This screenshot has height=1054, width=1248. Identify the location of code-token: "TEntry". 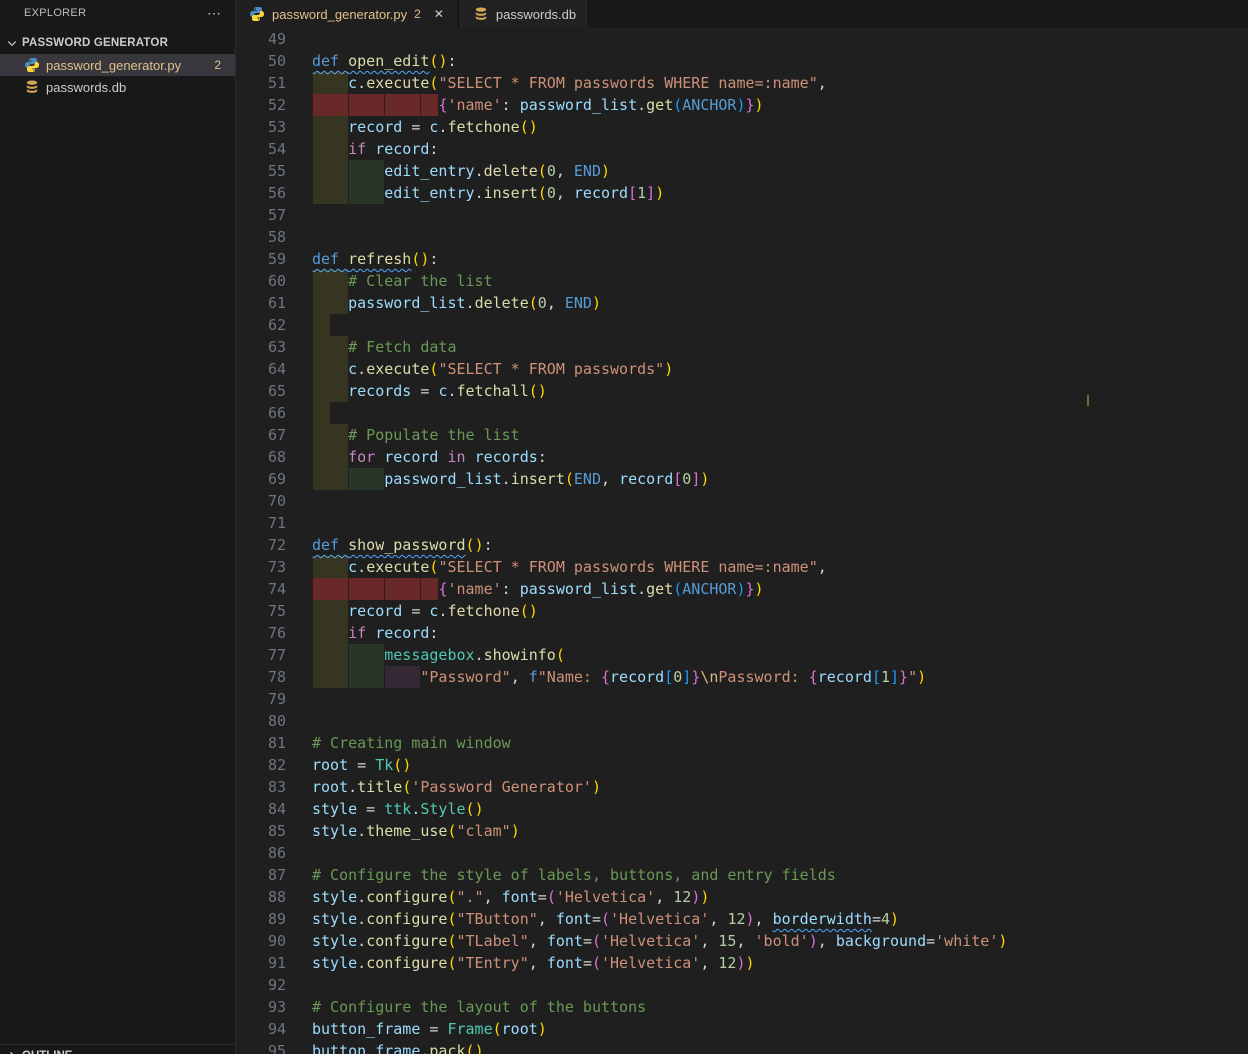
(492, 963).